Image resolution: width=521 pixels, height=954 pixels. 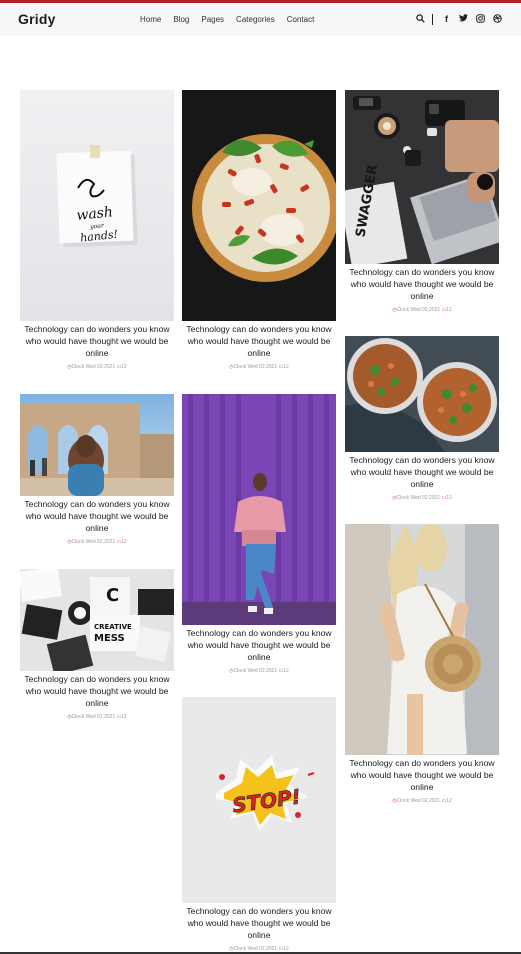 What do you see at coordinates (97, 445) in the screenshot?
I see `post-image-ruins` at bounding box center [97, 445].